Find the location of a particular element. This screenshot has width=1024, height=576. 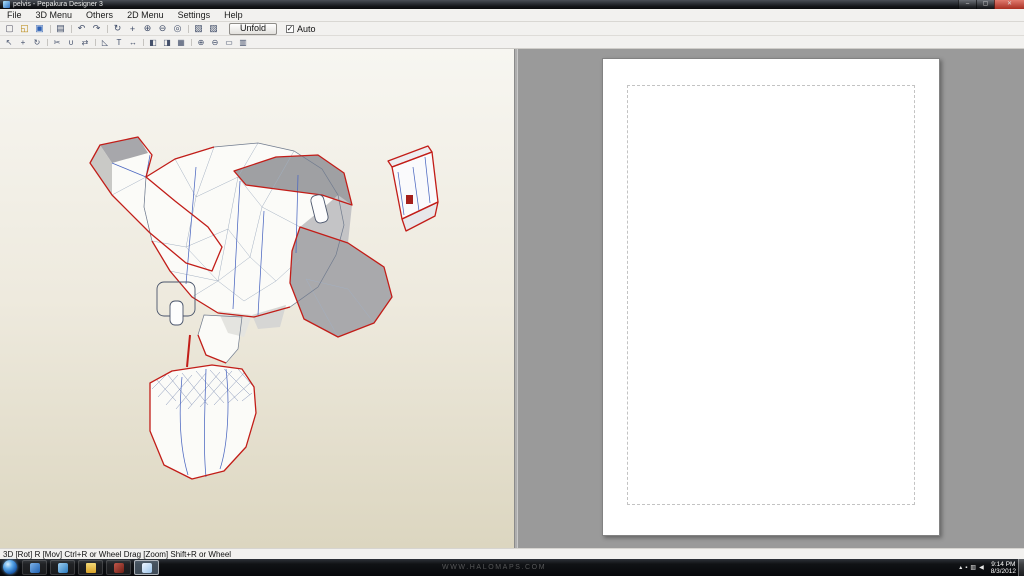

system-tray: ▴ ▪ ▥ ◀ 9:14 PM 8/3/2012 is located at coordinates (987, 567).